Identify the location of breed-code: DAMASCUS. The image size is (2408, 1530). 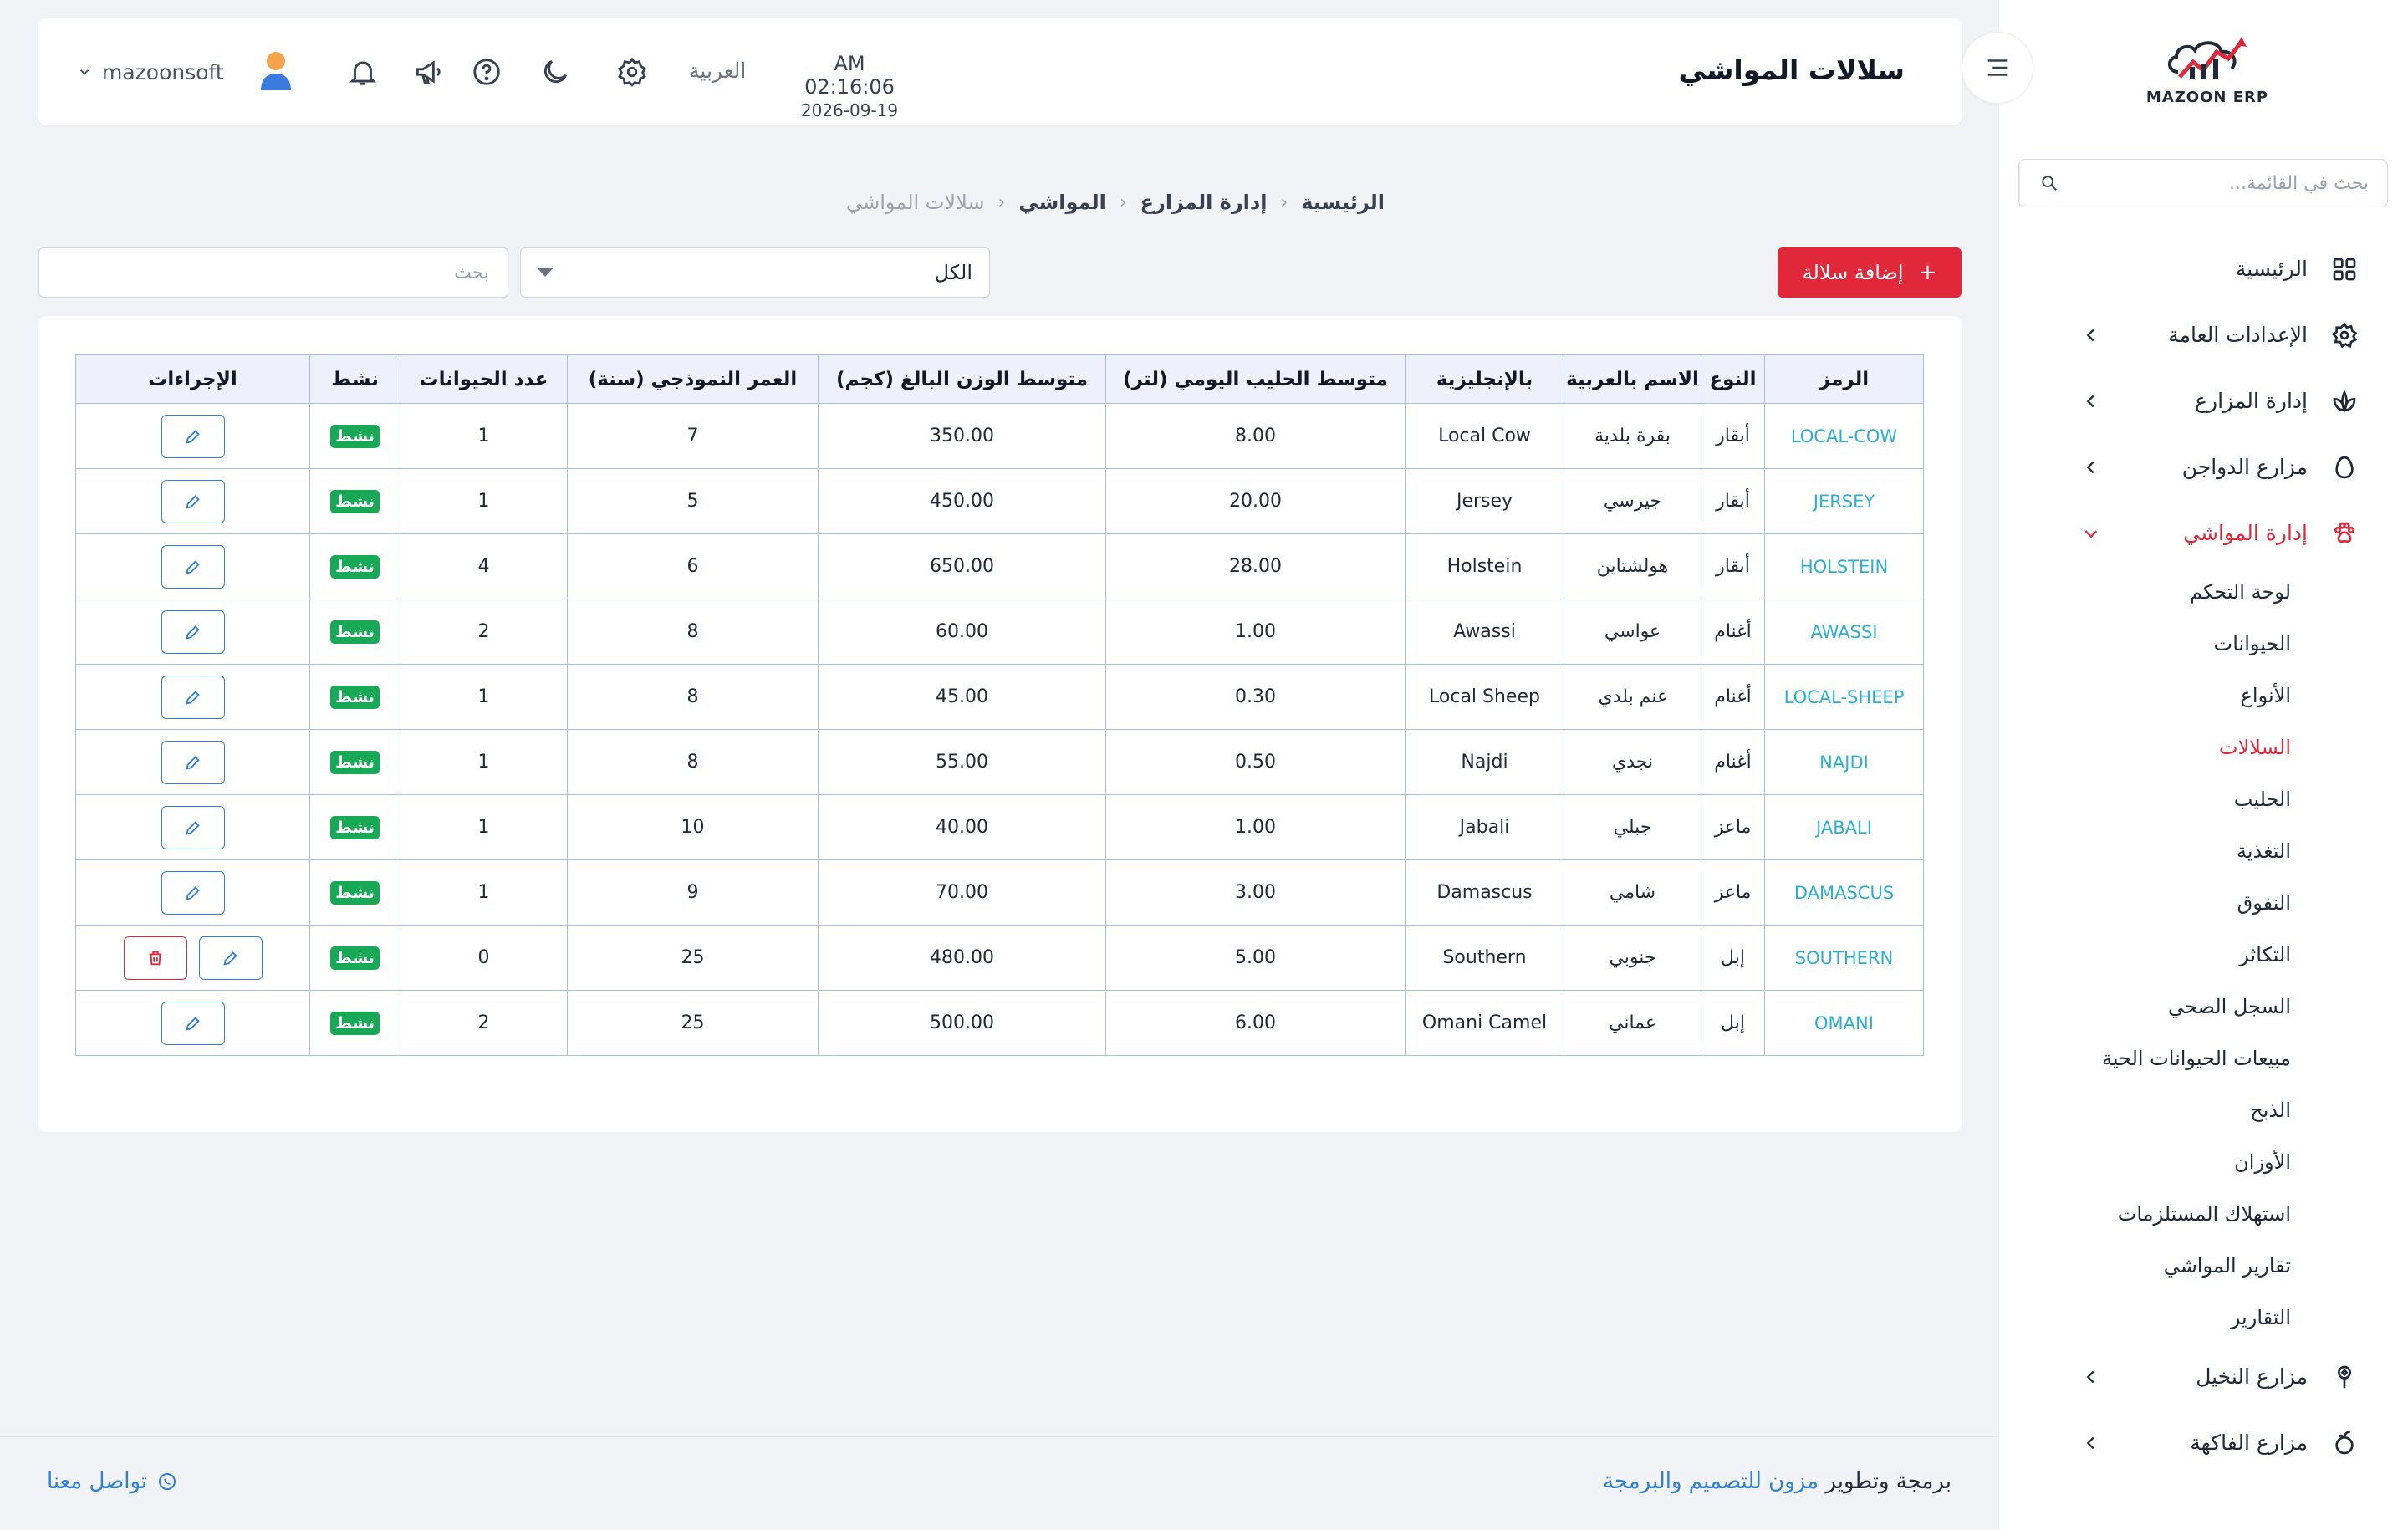
(1844, 892).